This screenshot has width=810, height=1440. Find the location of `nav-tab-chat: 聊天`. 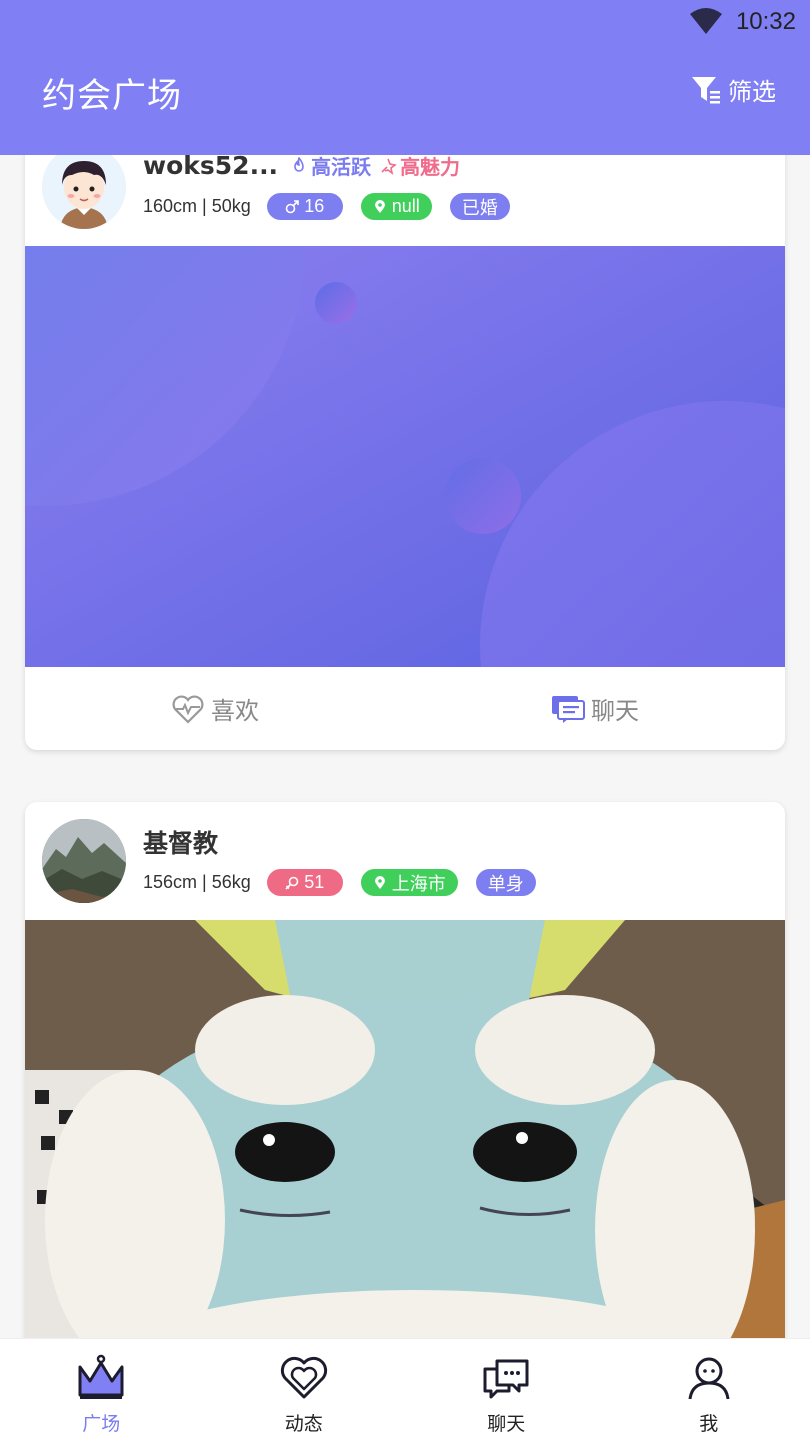

nav-tab-chat: 聊天 is located at coordinates (506, 1389).